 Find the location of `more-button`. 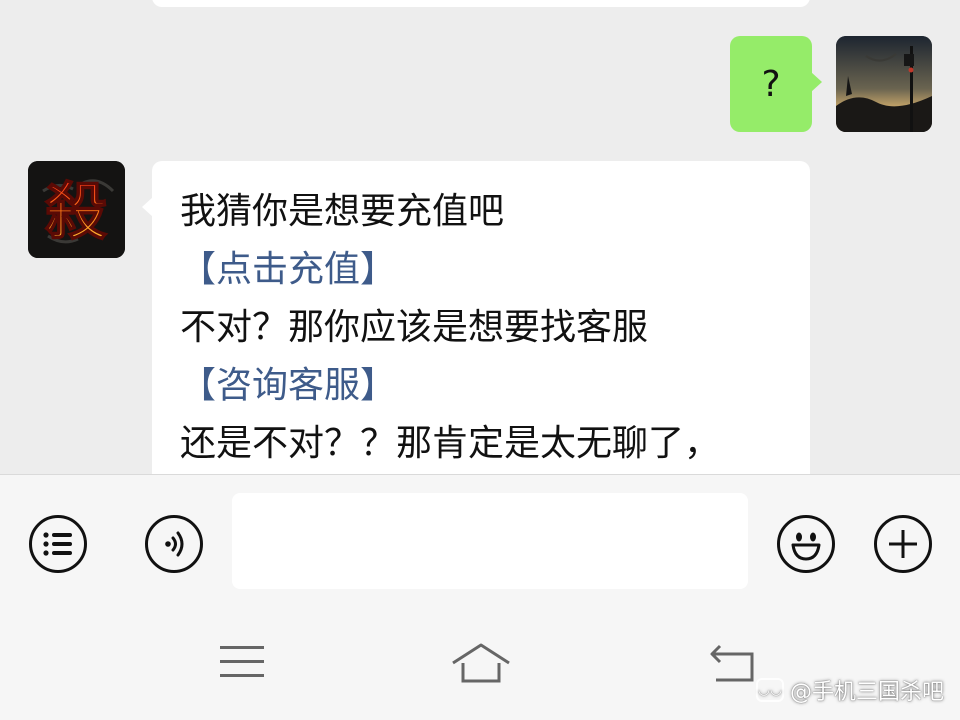

more-button is located at coordinates (903, 544).